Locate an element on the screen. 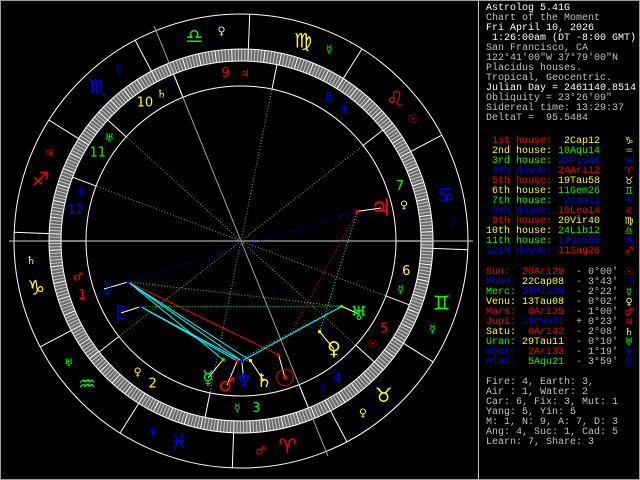 The width and height of the screenshot is (640, 480). aries-sign-icon: ♈ is located at coordinates (288, 446).